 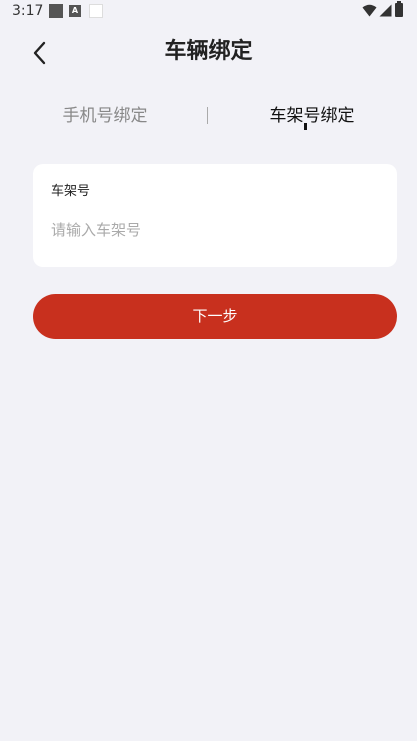 I want to click on active-tab-indicator, so click(x=305, y=126).